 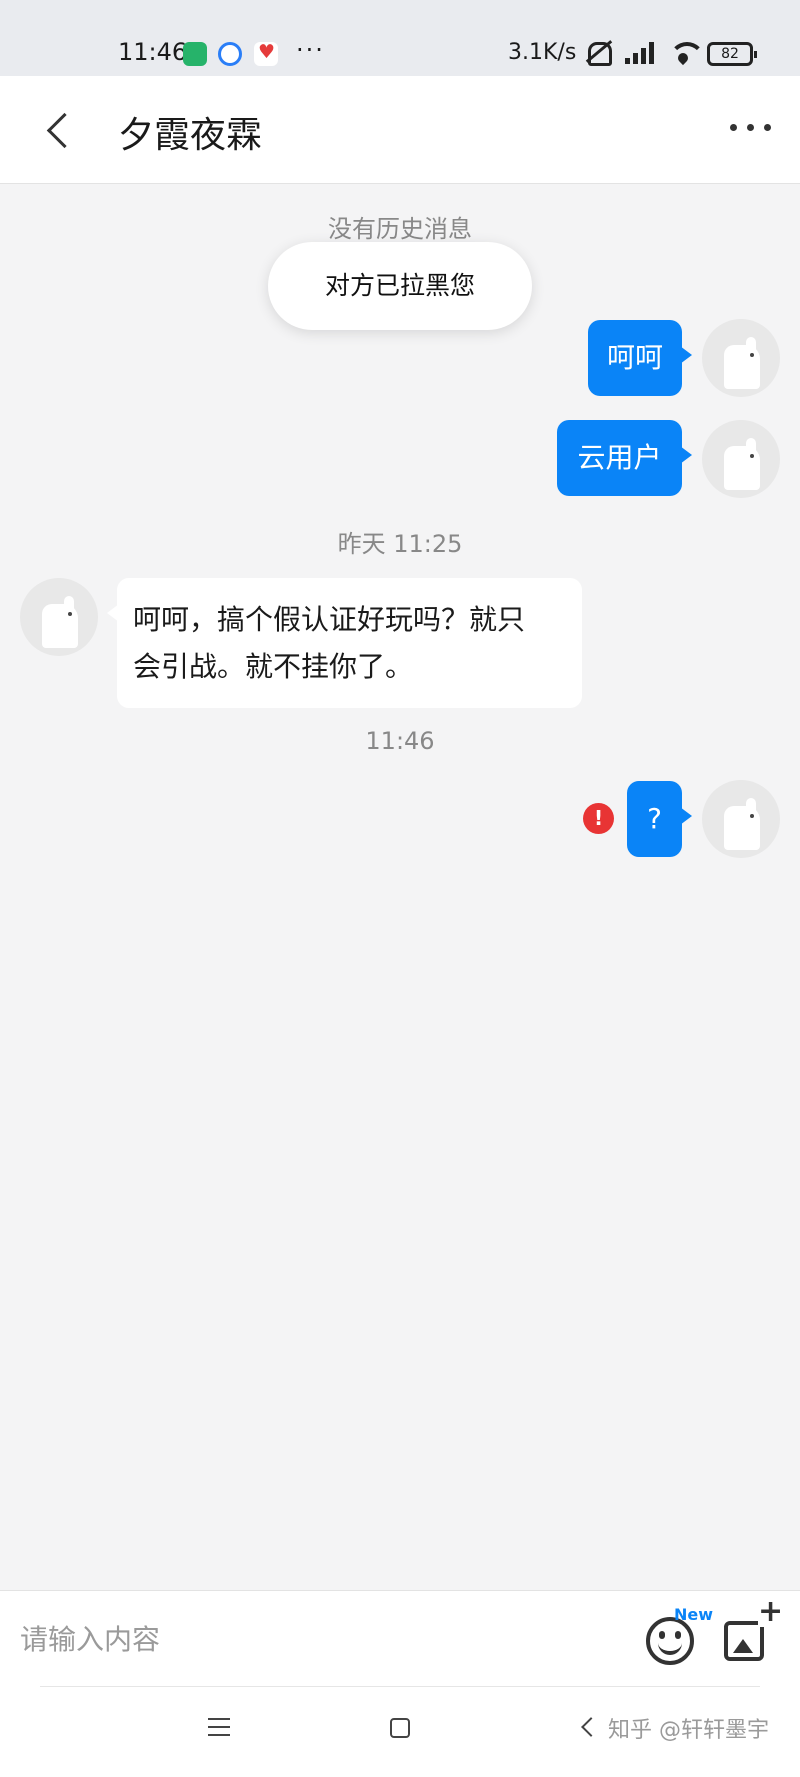 I want to click on mute-bell-icon, so click(x=598, y=53).